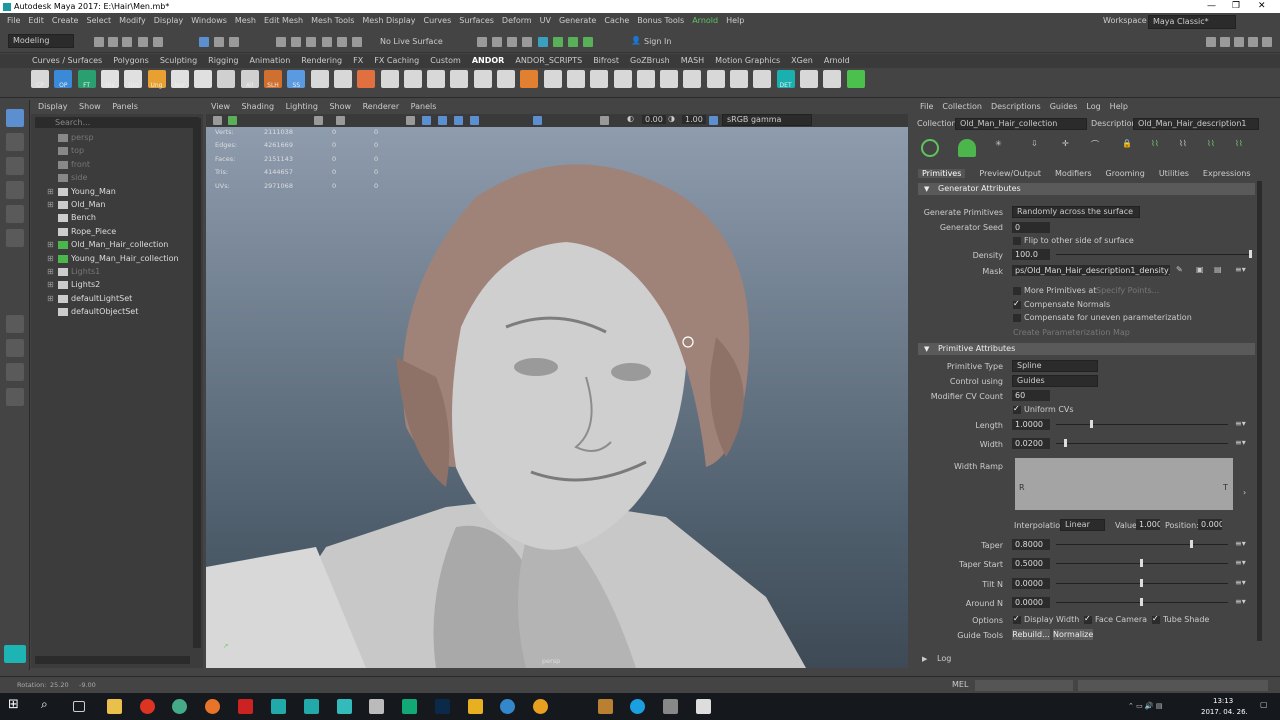  Describe the element at coordinates (1091, 424) in the screenshot. I see `length-slider-handle` at that location.